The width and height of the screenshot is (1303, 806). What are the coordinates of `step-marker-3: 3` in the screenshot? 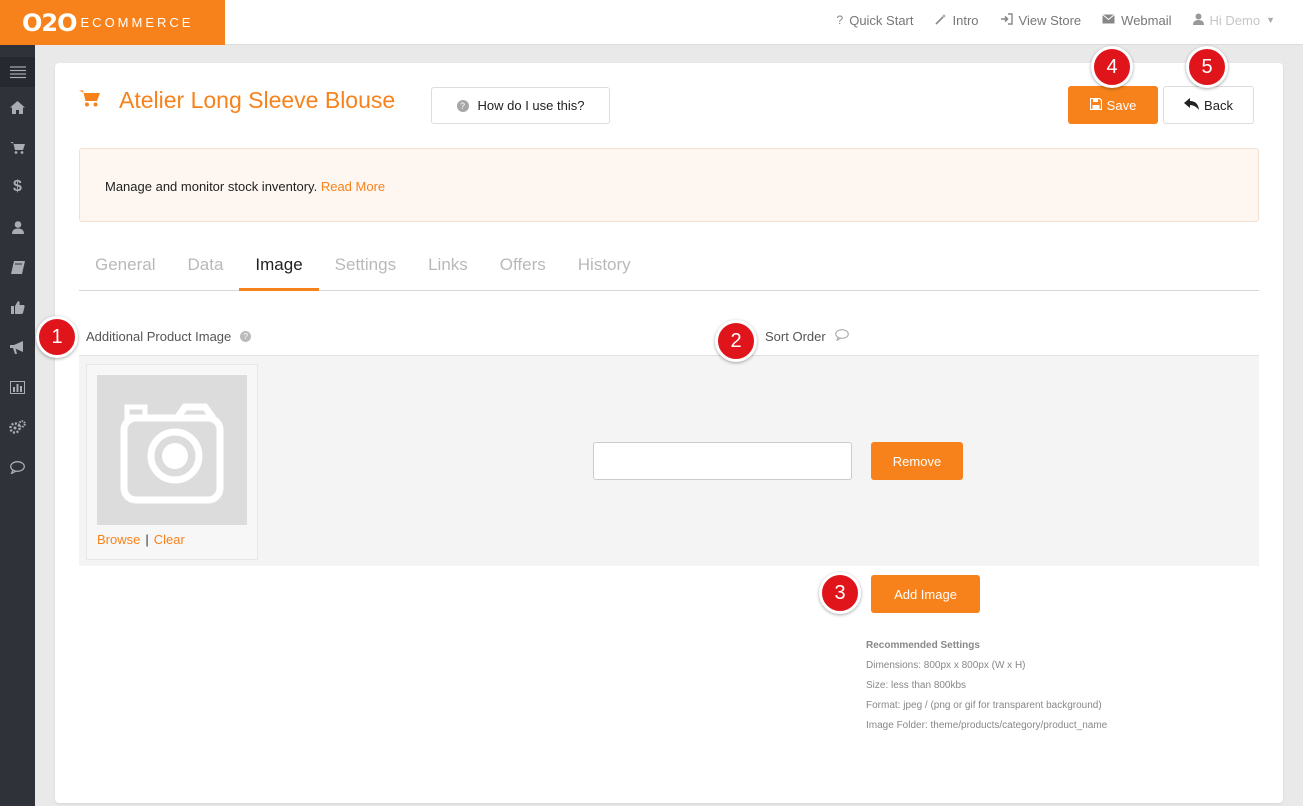 It's located at (840, 593).